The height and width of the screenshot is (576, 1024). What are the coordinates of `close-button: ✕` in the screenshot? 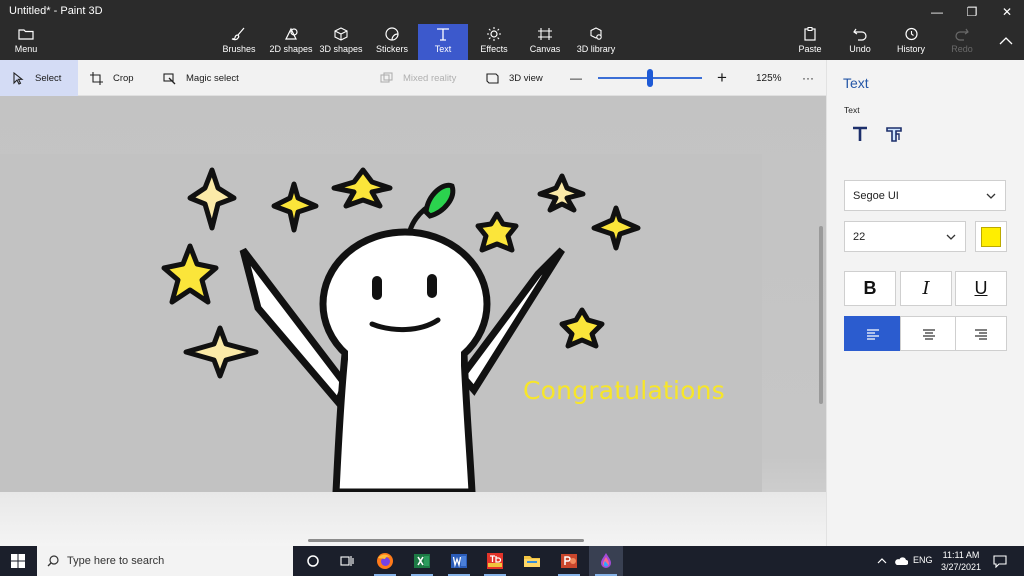 It's located at (1007, 12).